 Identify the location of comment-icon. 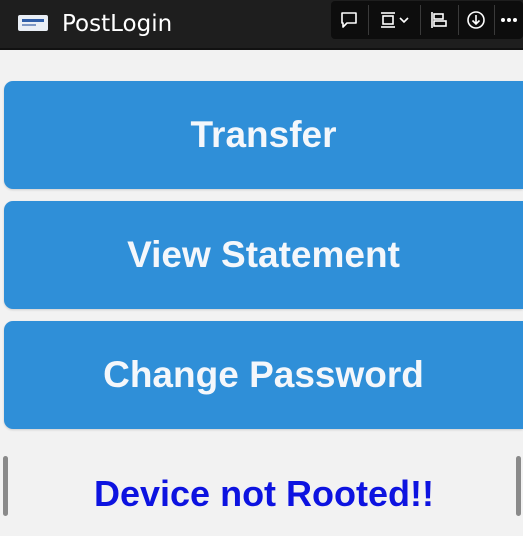
(349, 20).